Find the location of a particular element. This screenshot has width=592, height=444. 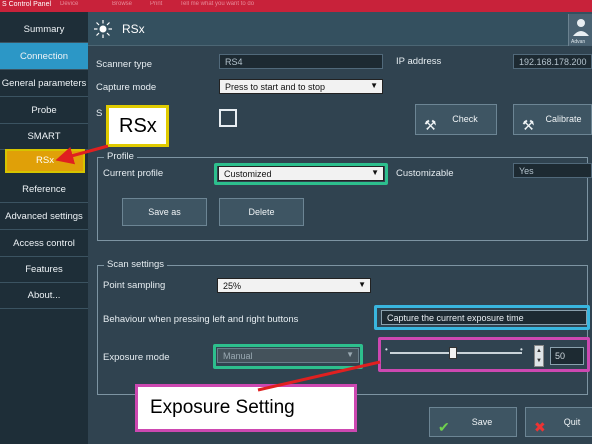

rsx-arrow is located at coordinates (82, 154).